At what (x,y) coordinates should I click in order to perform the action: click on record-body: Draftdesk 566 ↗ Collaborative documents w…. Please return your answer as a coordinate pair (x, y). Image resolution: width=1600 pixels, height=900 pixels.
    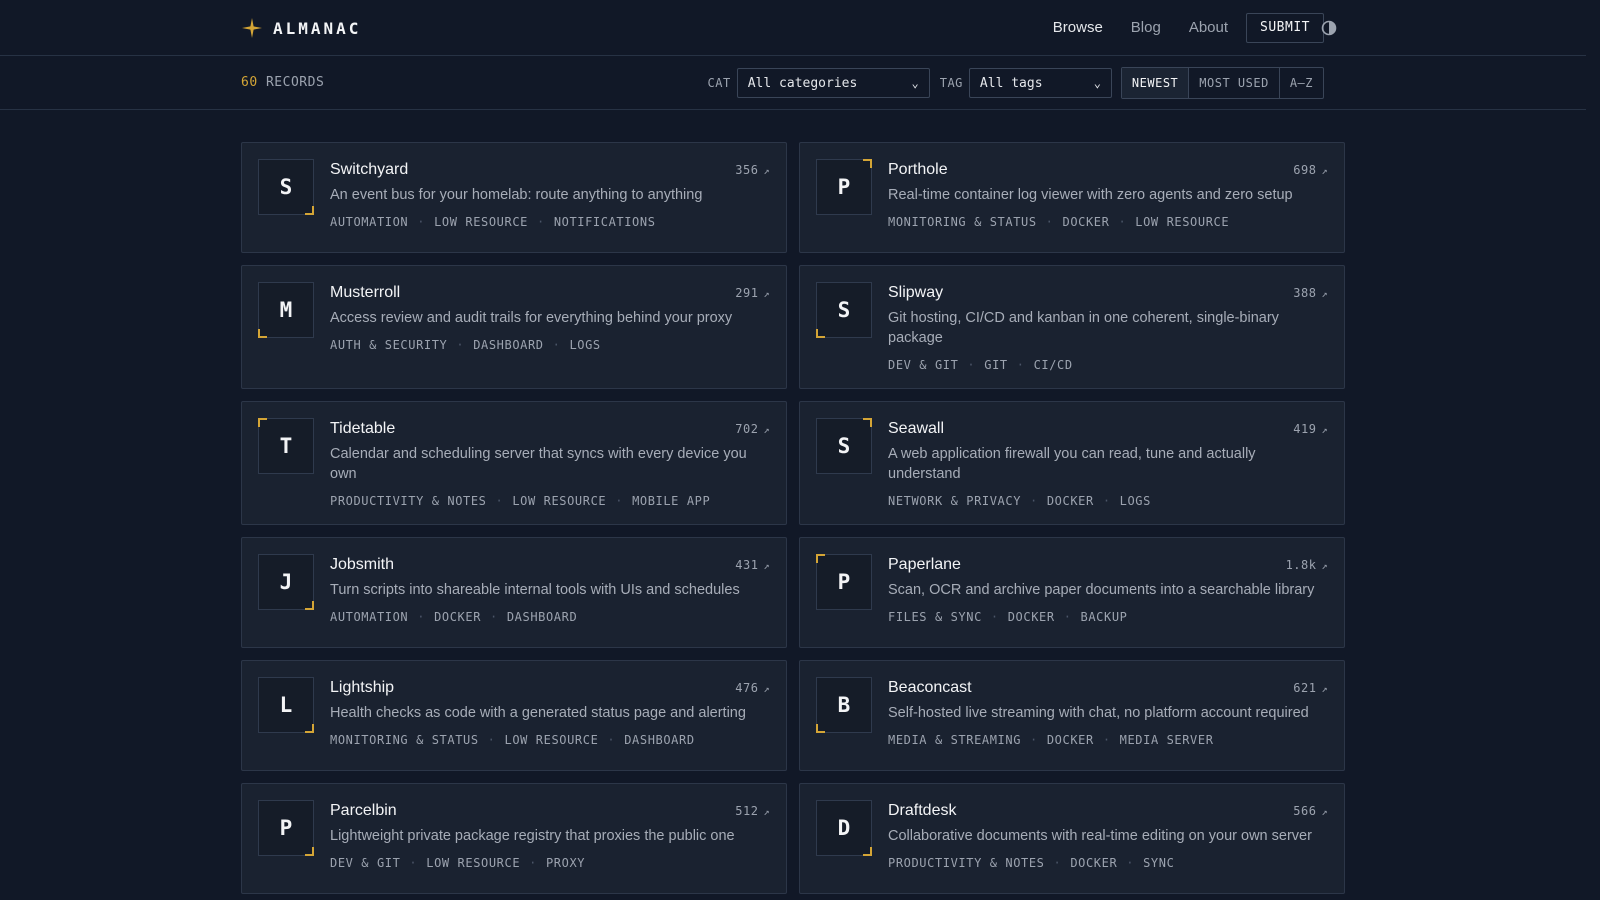
    Looking at the image, I should click on (1108, 839).